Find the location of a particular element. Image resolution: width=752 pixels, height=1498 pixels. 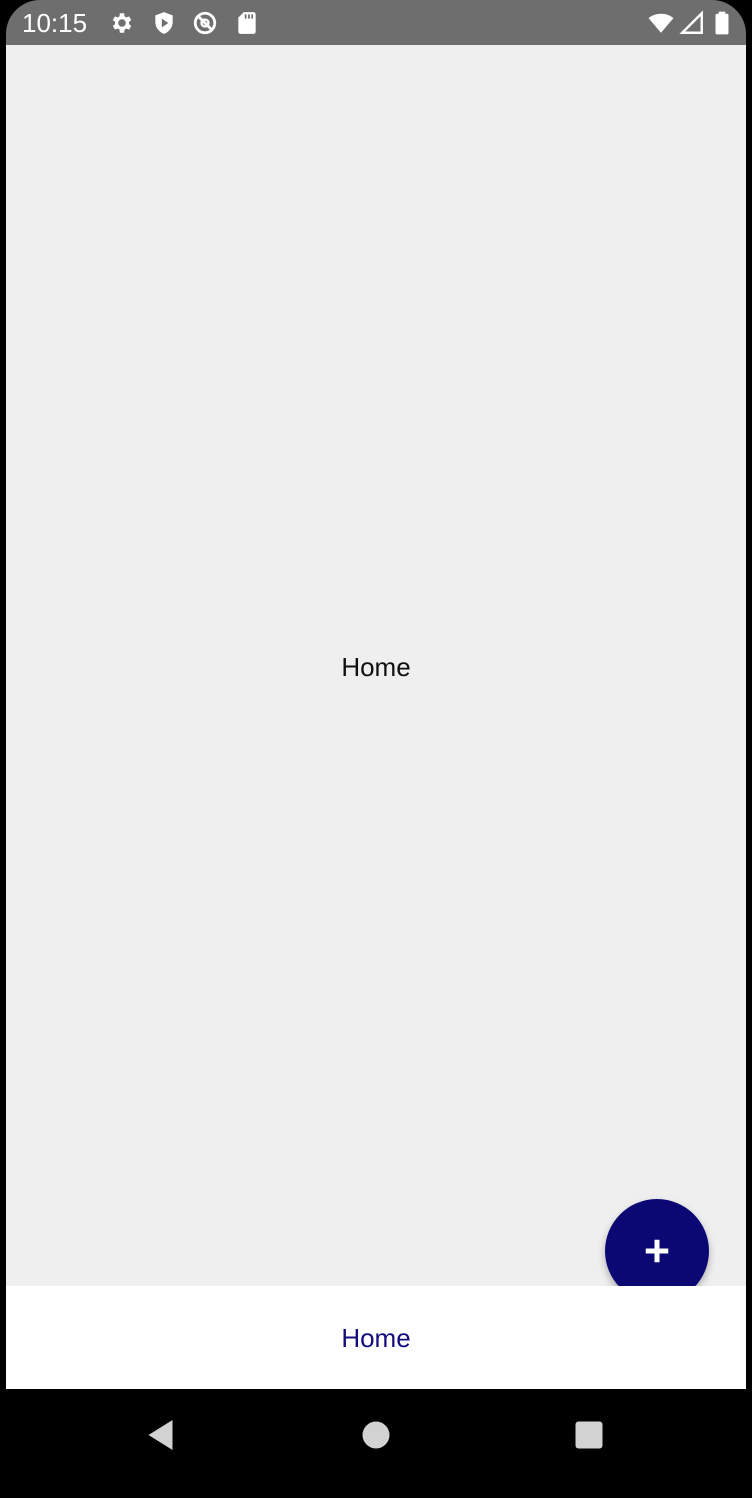

home-icon is located at coordinates (376, 1435).